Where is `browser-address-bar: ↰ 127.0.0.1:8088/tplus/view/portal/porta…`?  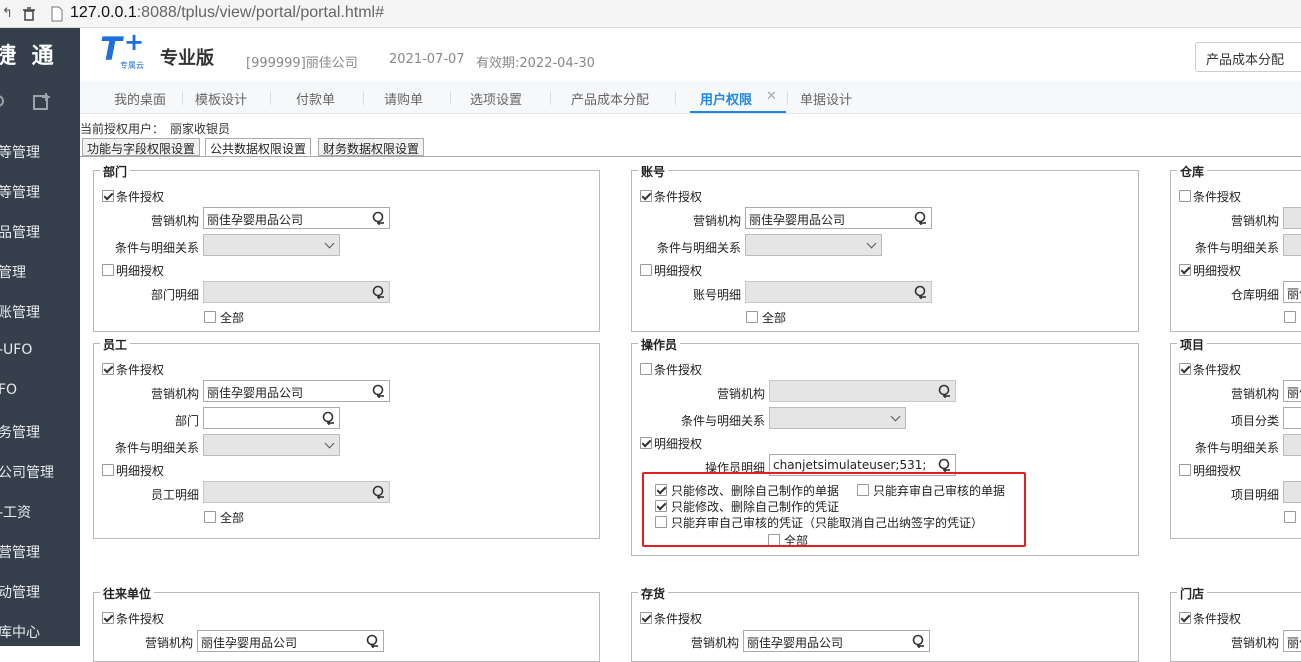
browser-address-bar: ↰ 127.0.0.1:8088/tplus/view/portal/porta… is located at coordinates (650, 14).